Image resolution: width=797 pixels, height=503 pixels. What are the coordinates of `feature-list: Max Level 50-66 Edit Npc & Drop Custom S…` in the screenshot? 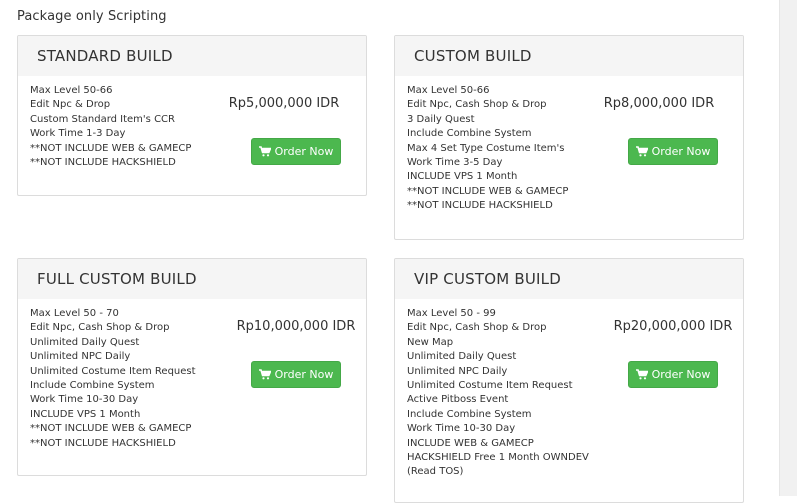 It's located at (110, 127).